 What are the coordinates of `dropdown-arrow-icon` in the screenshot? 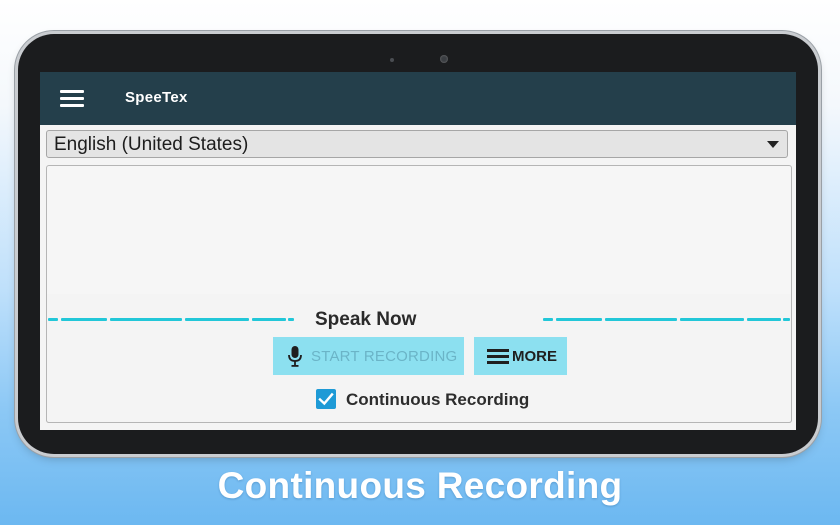 It's located at (773, 144).